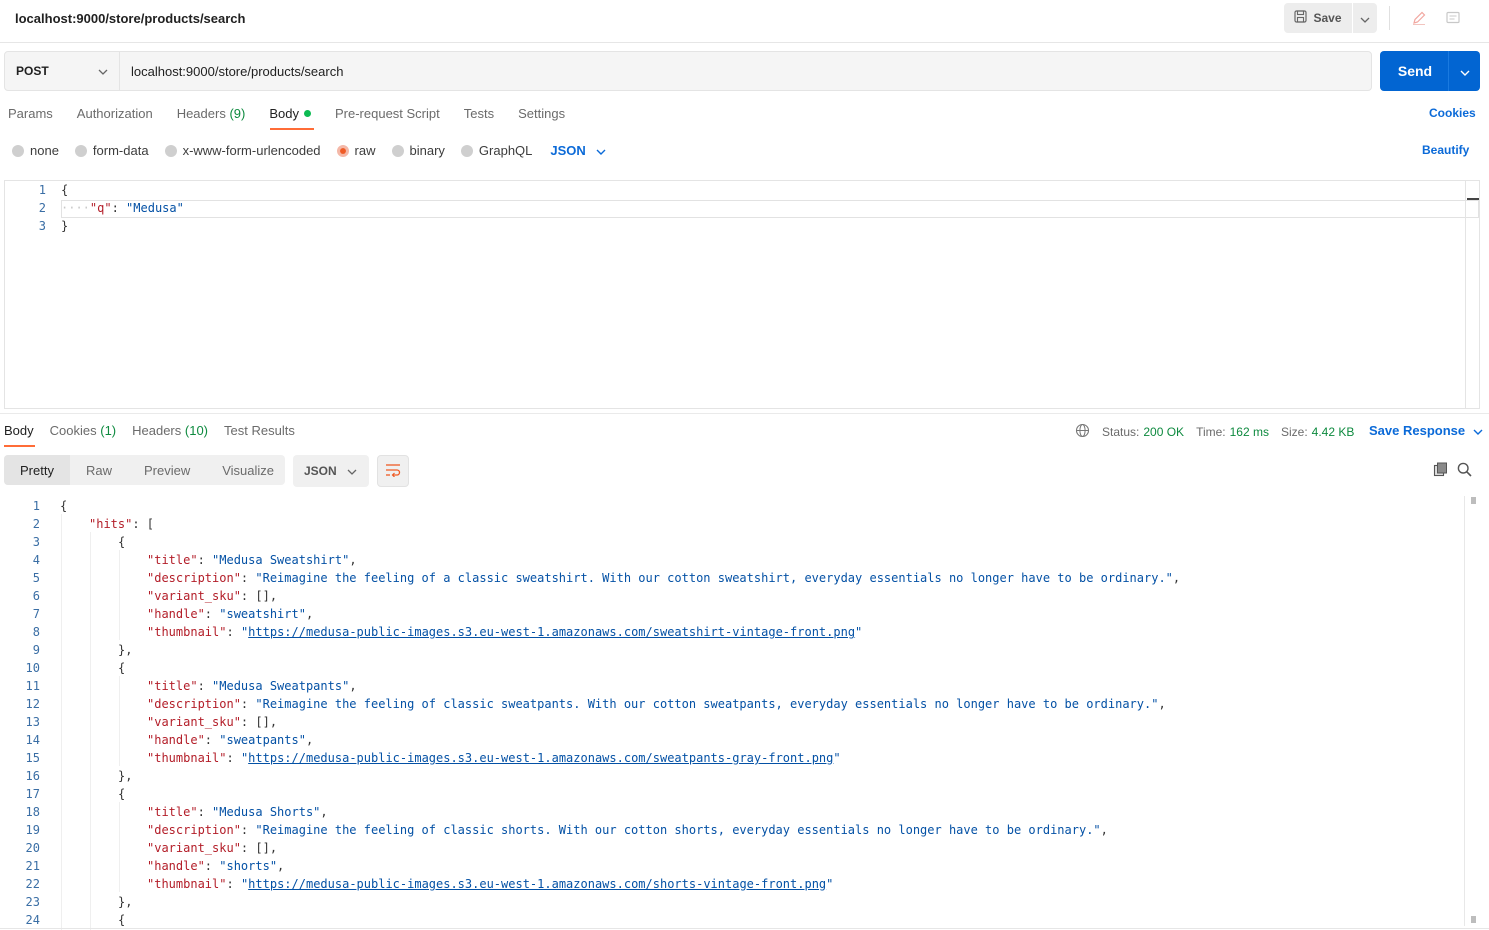 The height and width of the screenshot is (930, 1489). Describe the element at coordinates (32, 686) in the screenshot. I see `line-number: 11` at that location.